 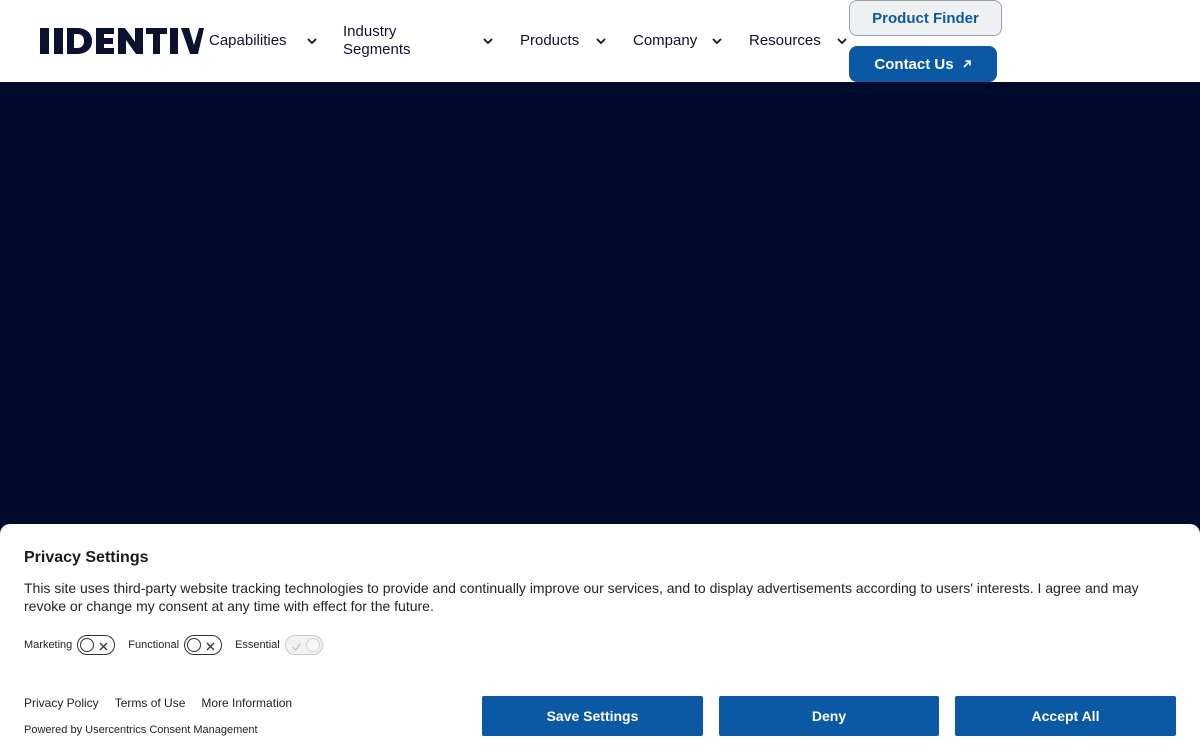 I want to click on nav-item-capabilities: Capabilities, so click(x=264, y=41).